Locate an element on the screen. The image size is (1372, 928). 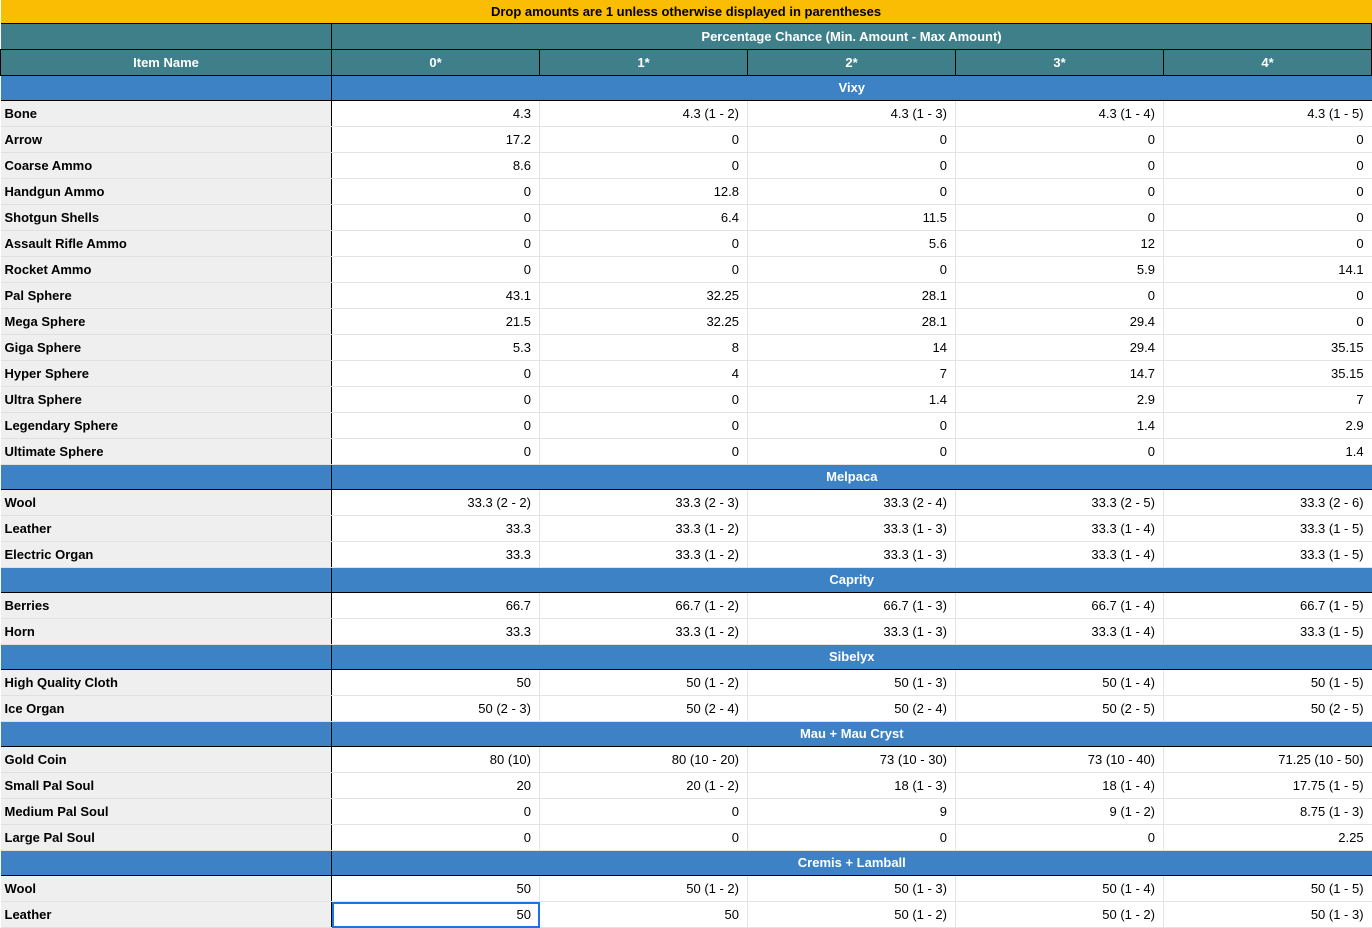
value-cell: 14 is located at coordinates (851, 347).